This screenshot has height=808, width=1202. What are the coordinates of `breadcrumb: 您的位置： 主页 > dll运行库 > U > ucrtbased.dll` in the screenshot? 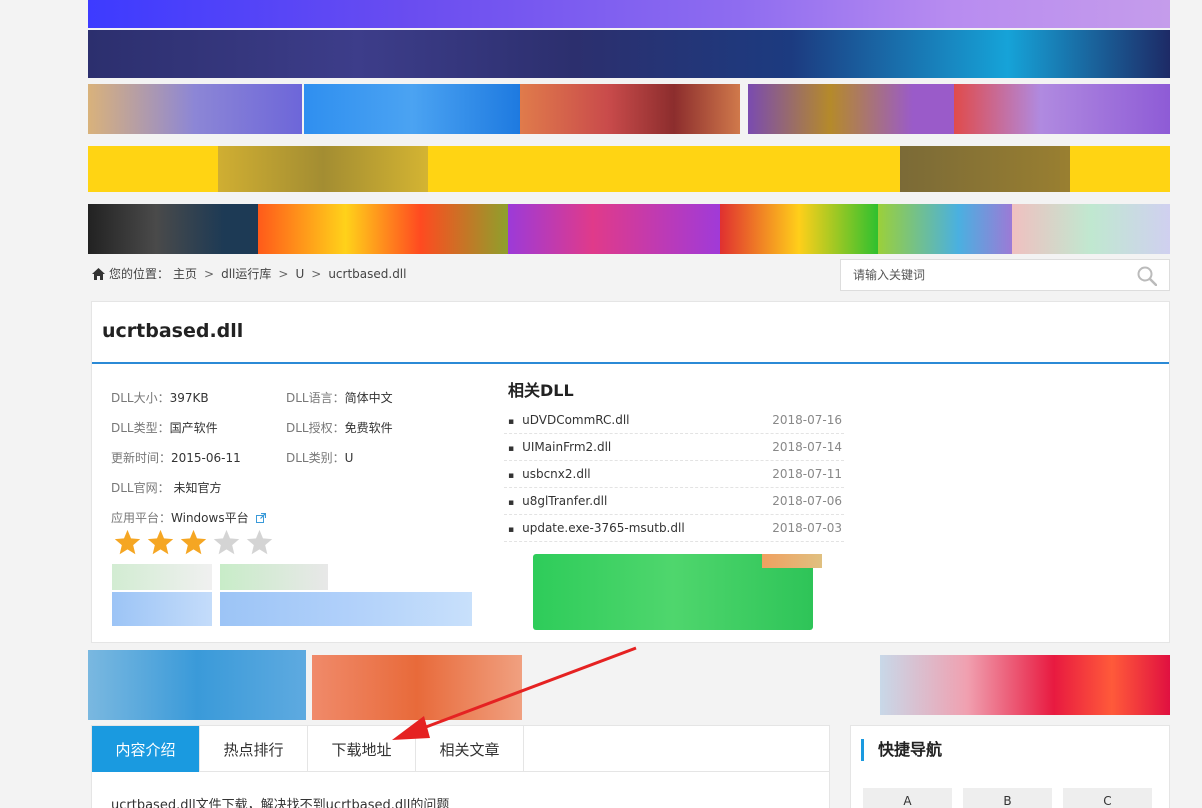 It's located at (249, 273).